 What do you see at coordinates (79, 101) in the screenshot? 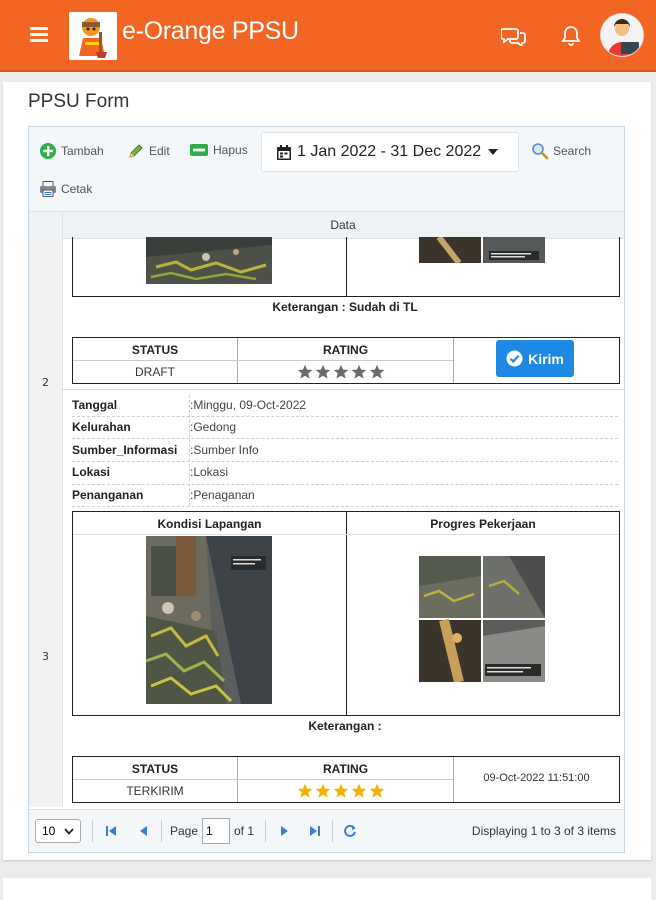
I see `page-title: PPSU Form` at bounding box center [79, 101].